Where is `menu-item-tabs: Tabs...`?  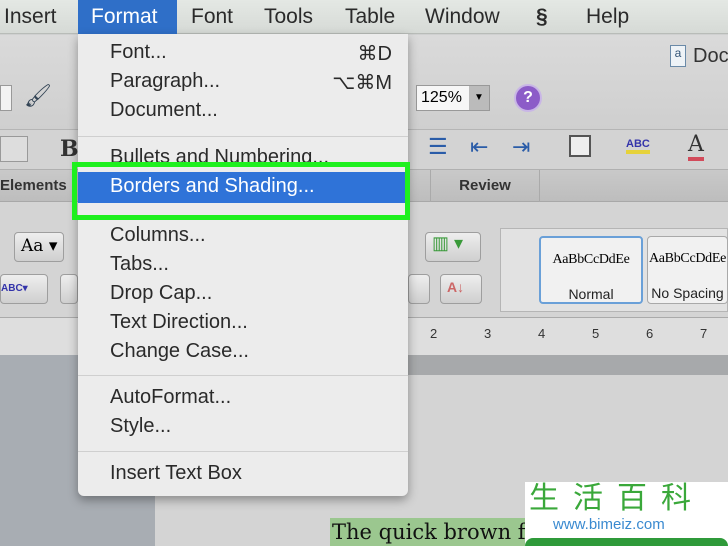 menu-item-tabs: Tabs... is located at coordinates (139, 264).